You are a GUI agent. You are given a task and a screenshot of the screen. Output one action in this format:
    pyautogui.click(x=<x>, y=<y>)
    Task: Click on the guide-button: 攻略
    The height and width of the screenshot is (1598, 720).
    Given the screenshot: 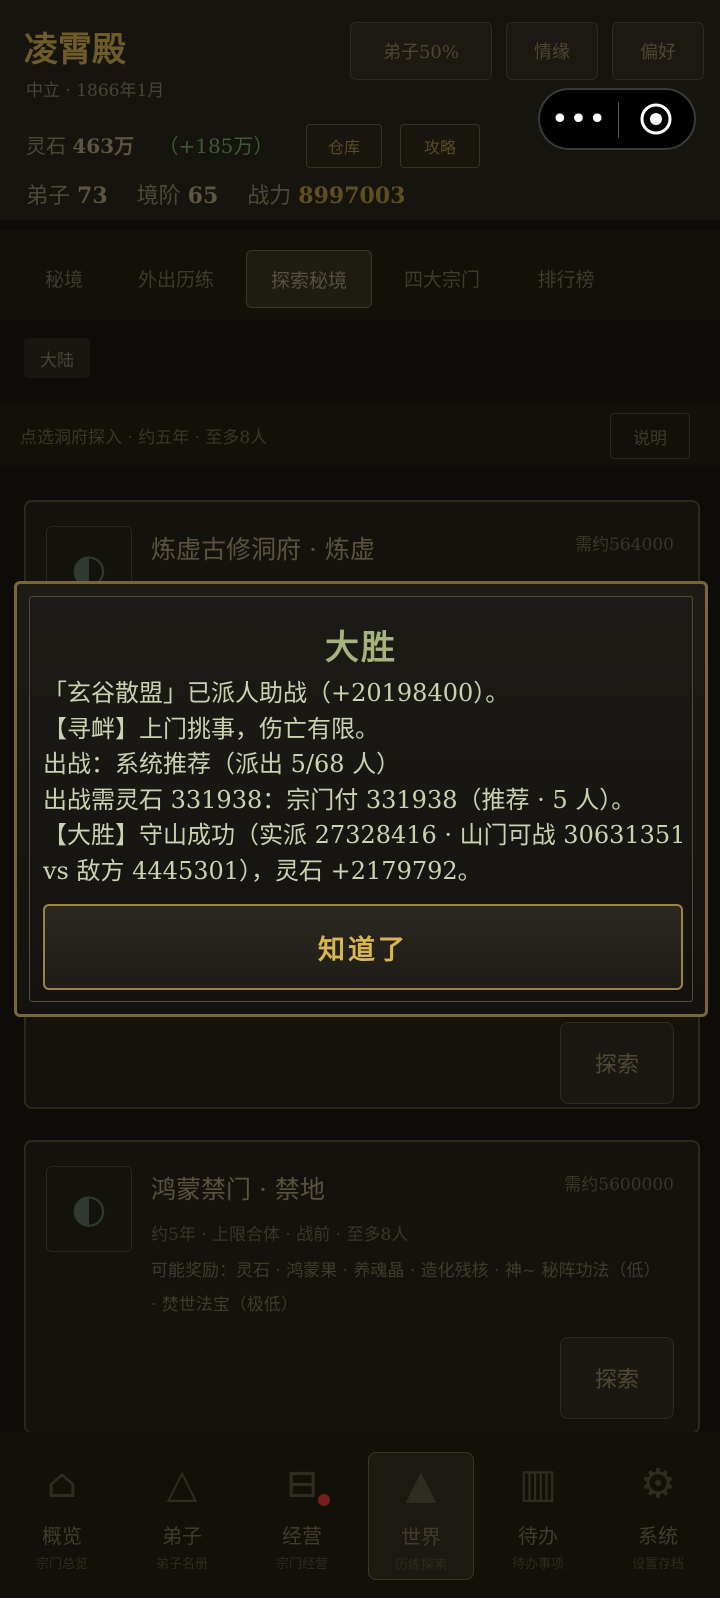 What is the action you would take?
    pyautogui.click(x=440, y=146)
    